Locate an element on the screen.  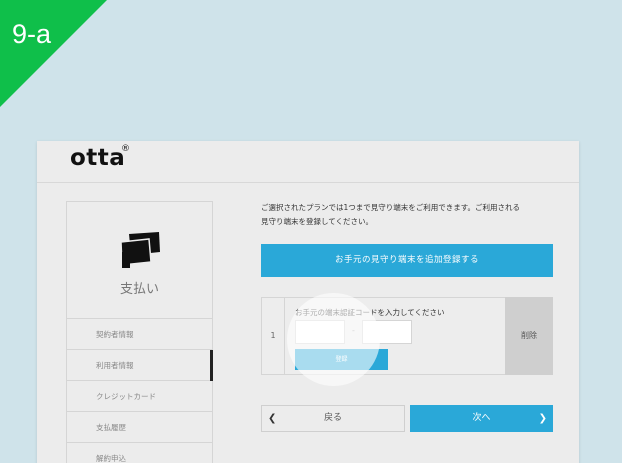
sidebar-item-user-info: 利用者情報 is located at coordinates (140, 365).